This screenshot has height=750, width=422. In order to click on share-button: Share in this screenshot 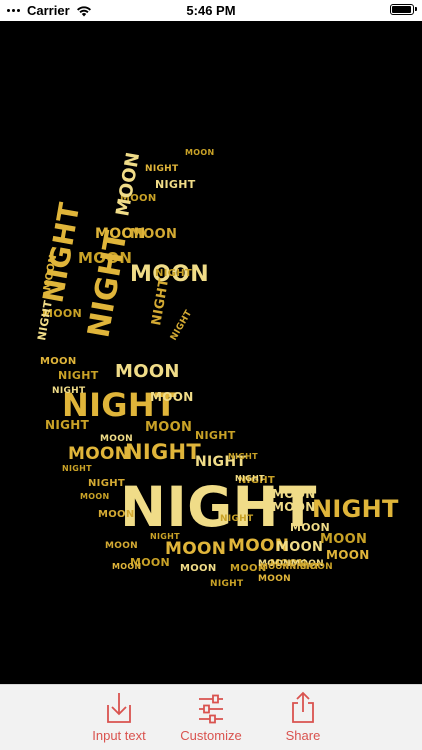, I will do `click(303, 720)`.